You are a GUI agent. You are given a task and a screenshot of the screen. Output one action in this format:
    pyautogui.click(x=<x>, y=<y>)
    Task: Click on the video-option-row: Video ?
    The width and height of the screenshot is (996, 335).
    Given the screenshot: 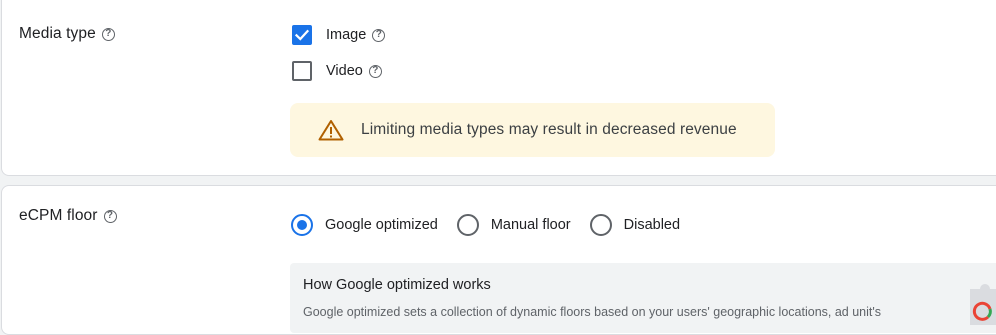 What is the action you would take?
    pyautogui.click(x=337, y=71)
    